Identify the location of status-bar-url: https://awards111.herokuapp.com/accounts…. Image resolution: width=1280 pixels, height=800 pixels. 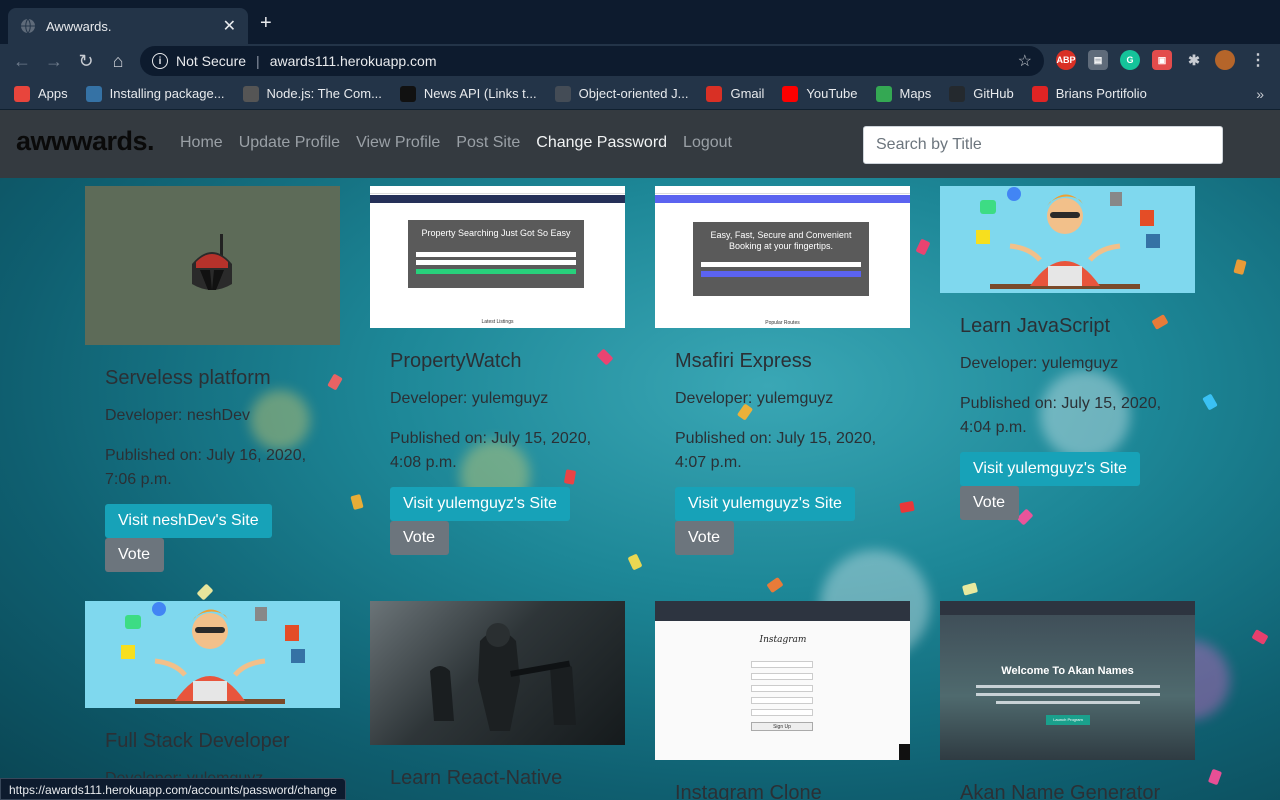
(173, 789).